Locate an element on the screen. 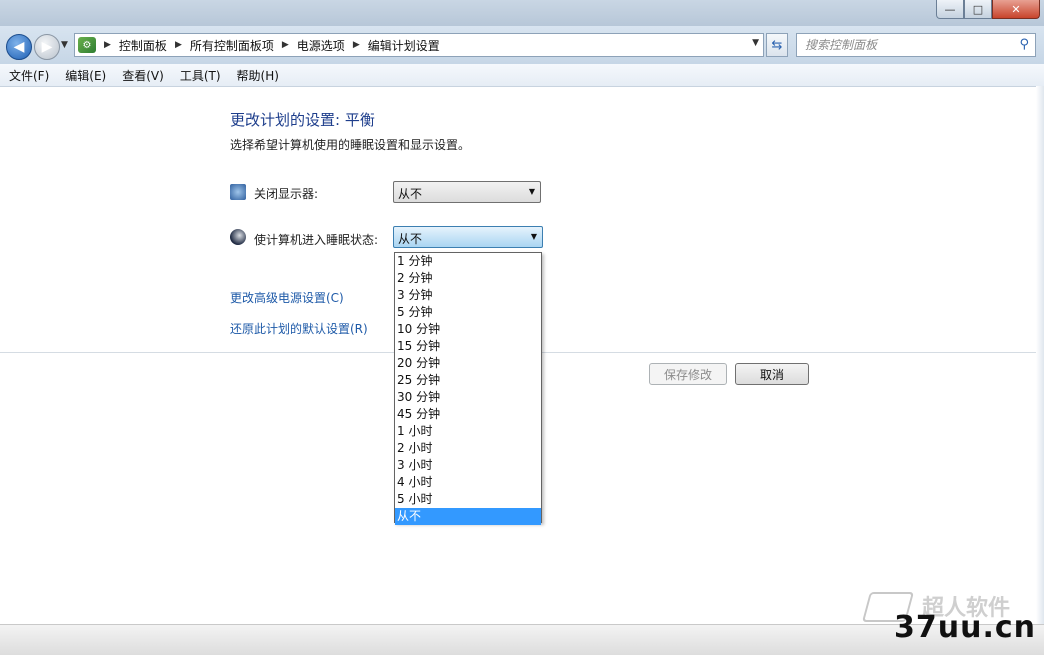  search-icon: ⚲ is located at coordinates (1024, 44).